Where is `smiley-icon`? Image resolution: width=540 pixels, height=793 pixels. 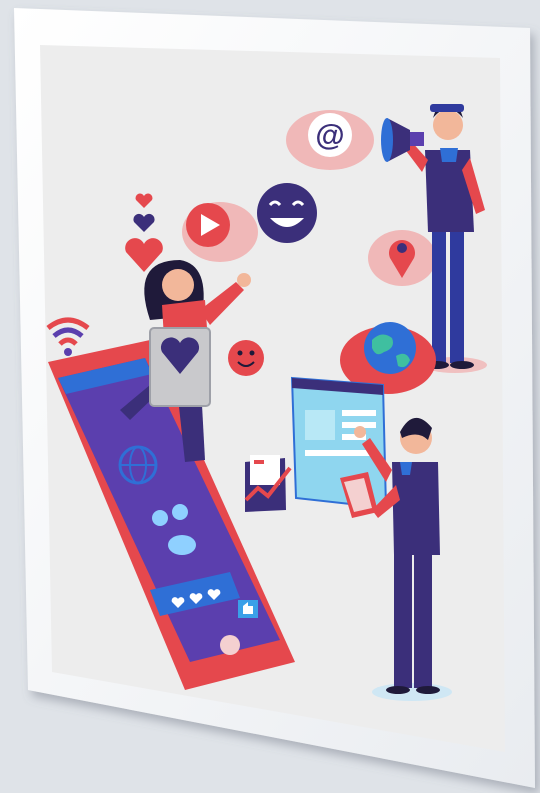 smiley-icon is located at coordinates (287, 213).